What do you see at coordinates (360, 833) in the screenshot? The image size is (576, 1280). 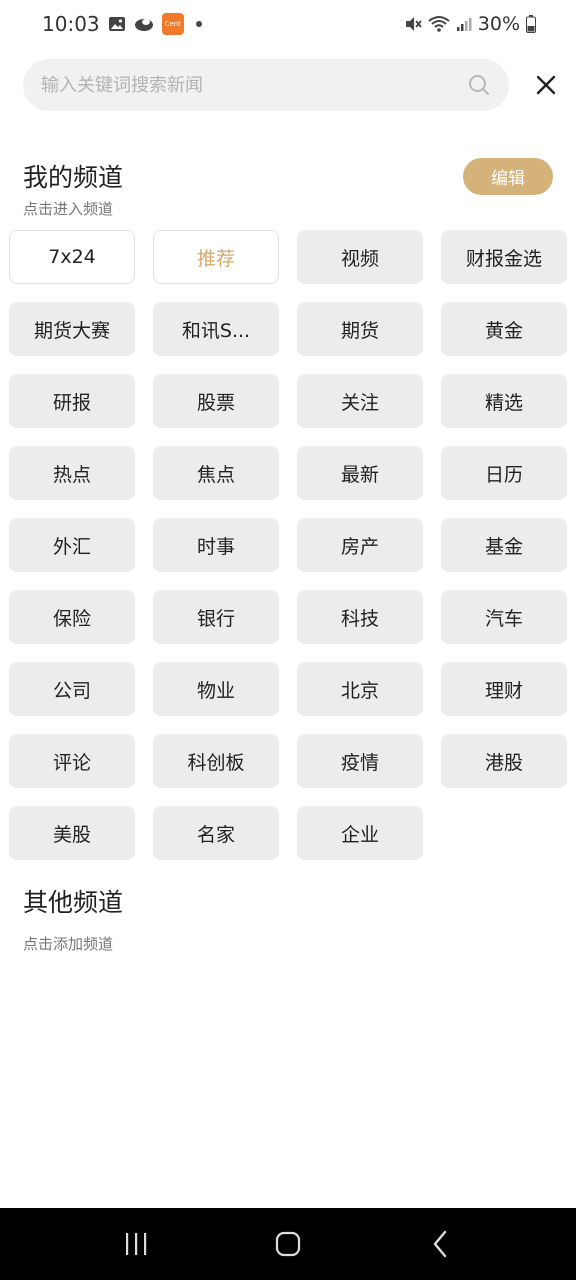 I see `channel-chip: 企业` at bounding box center [360, 833].